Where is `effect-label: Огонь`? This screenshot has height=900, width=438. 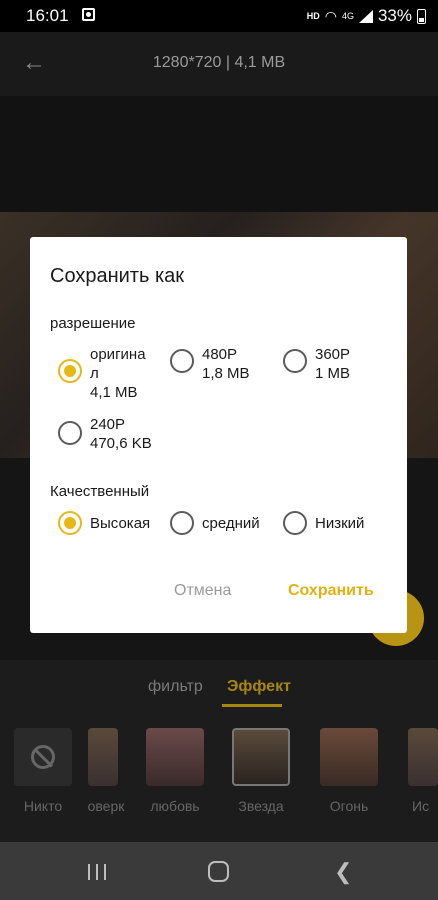
effect-label: Огонь is located at coordinates (349, 806).